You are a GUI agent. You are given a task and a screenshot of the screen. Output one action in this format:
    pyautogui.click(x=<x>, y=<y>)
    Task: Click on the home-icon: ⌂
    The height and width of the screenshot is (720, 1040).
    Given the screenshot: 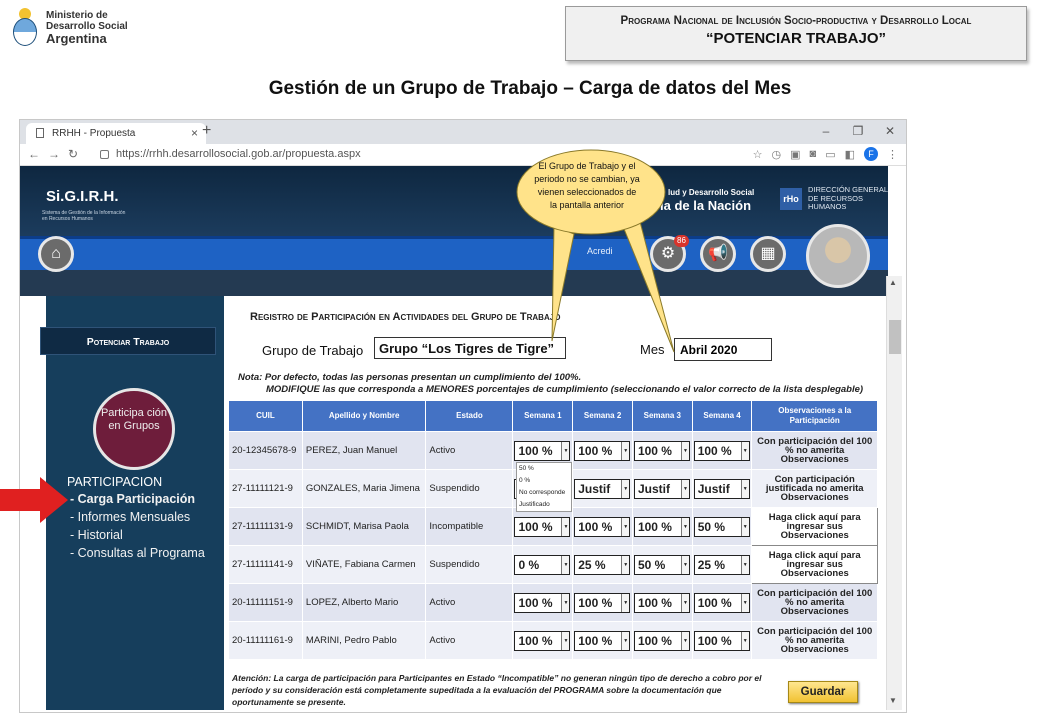 What is the action you would take?
    pyautogui.click(x=56, y=254)
    